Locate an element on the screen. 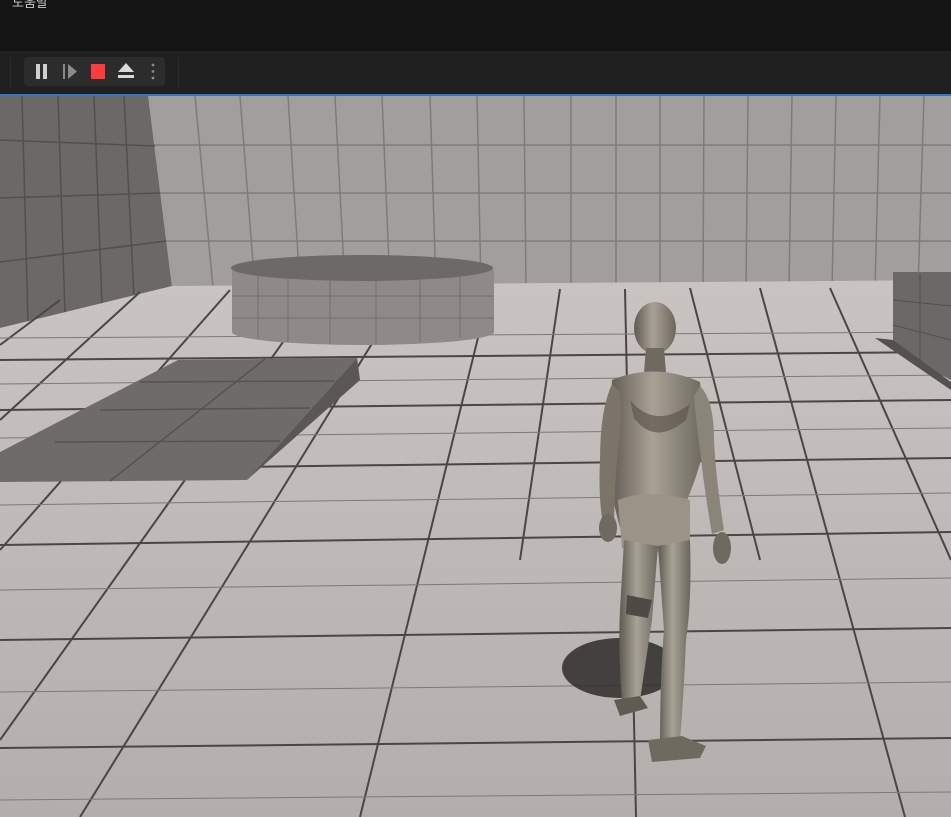 This screenshot has width=951, height=817. cylinder-bottom is located at coordinates (363, 332).